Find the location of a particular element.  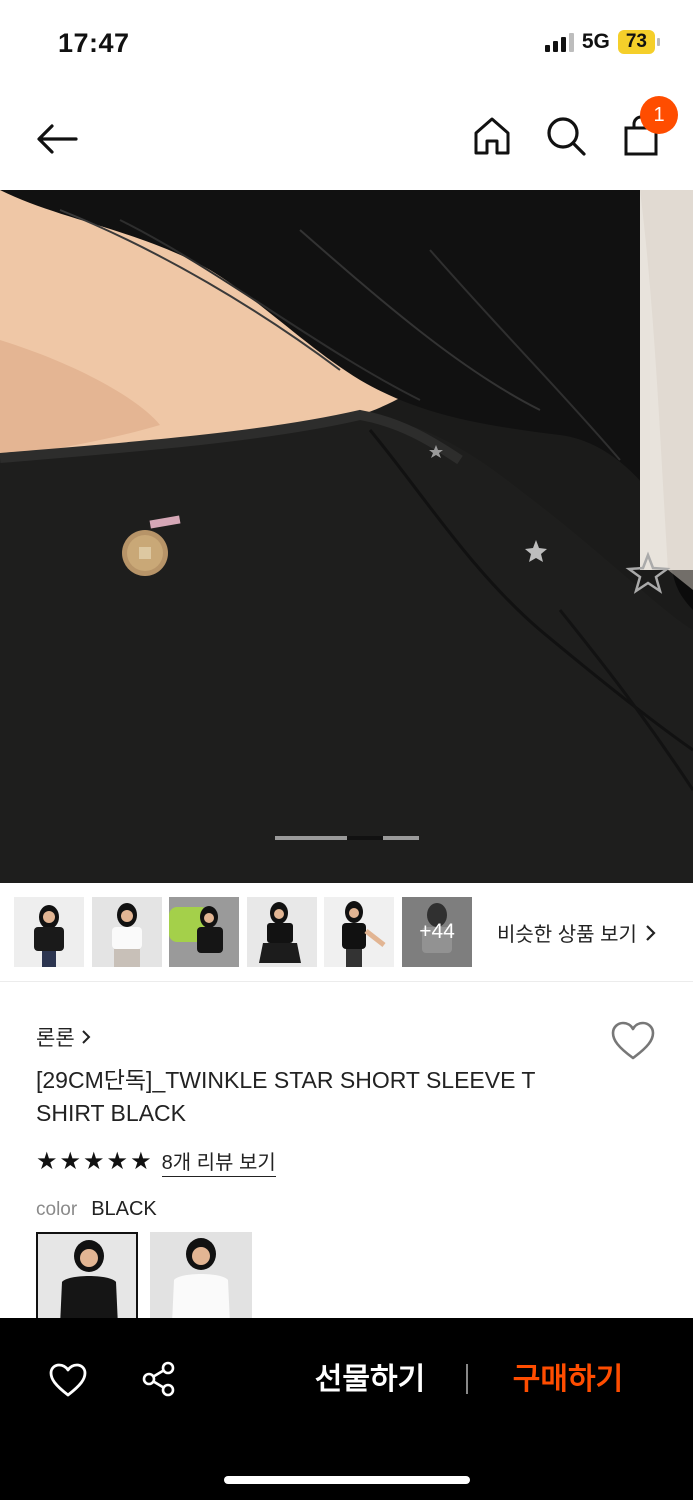

brand-link: 론론 is located at coordinates (63, 1037).